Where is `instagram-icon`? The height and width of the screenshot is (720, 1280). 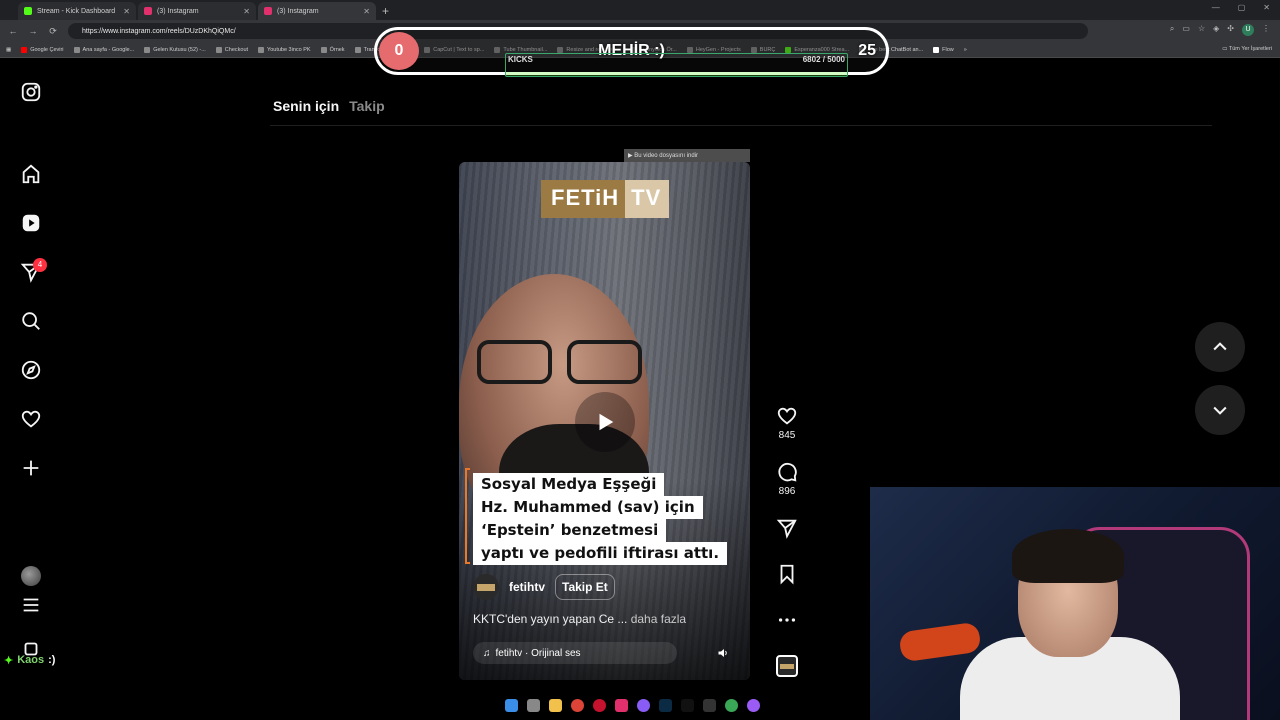
instagram-icon is located at coordinates (621, 705).